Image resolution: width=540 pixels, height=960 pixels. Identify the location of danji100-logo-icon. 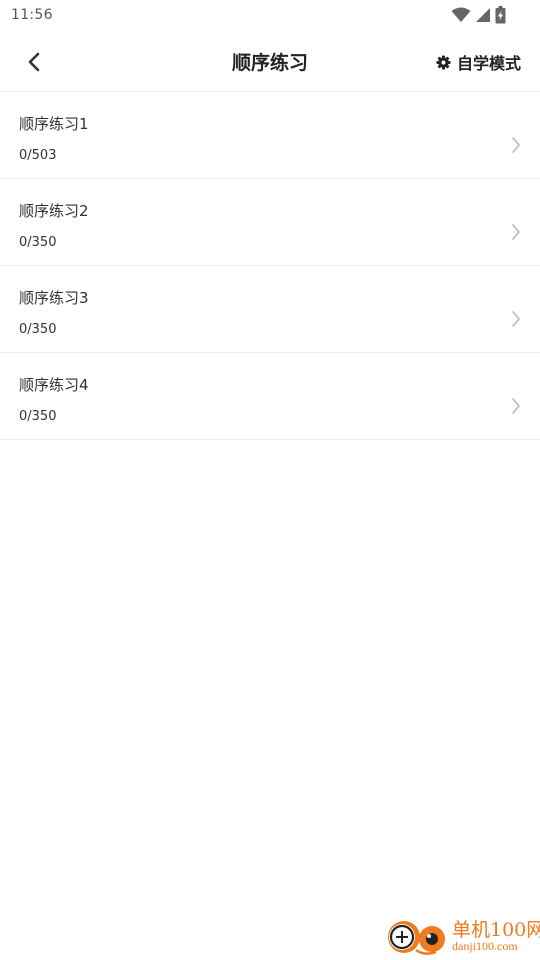
(416, 938).